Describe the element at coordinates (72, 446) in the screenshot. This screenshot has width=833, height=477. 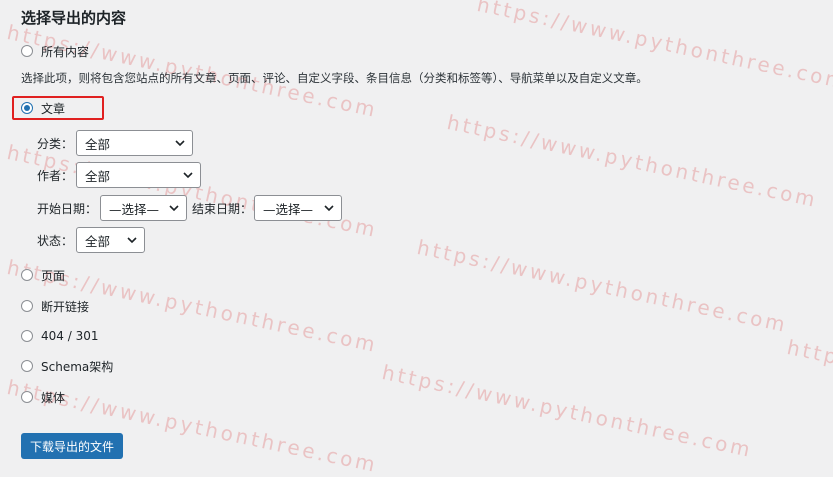
I see `download-export-button: 下载导出的文件` at that location.